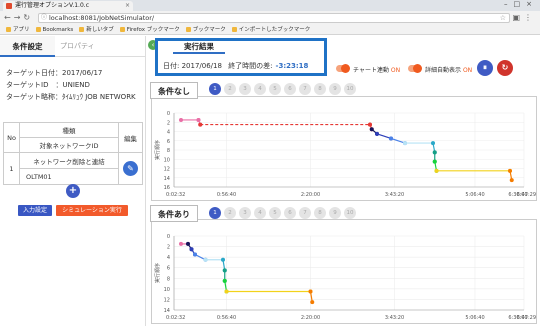  I want to click on y-tick-label: 2, so click(168, 123).